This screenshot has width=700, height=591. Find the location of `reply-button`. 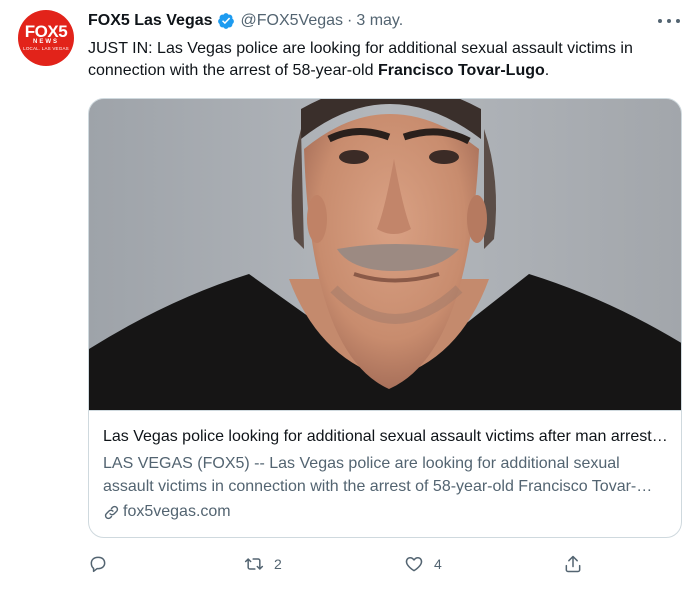

reply-button is located at coordinates (98, 564).